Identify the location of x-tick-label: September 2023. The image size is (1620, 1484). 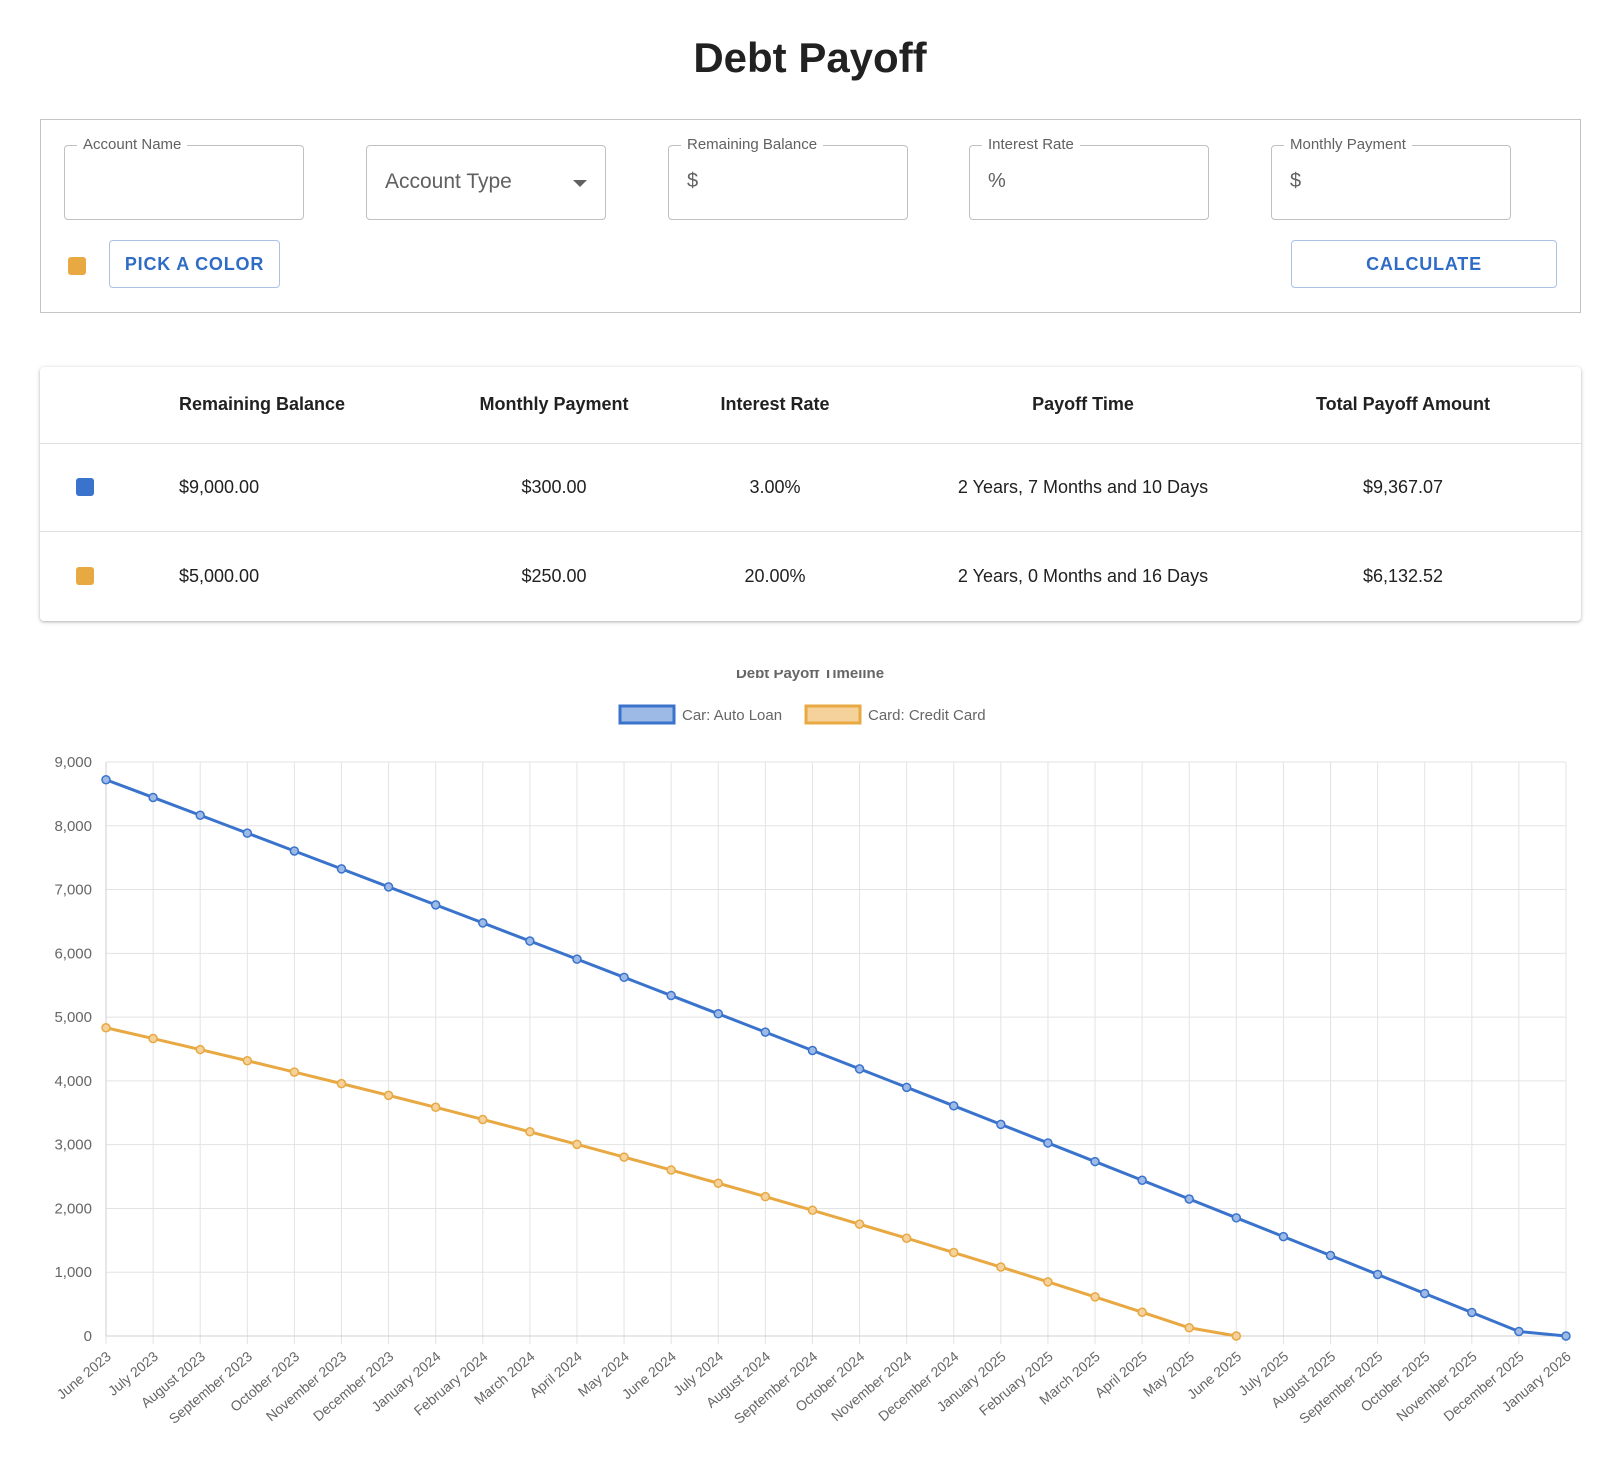
(211, 1387).